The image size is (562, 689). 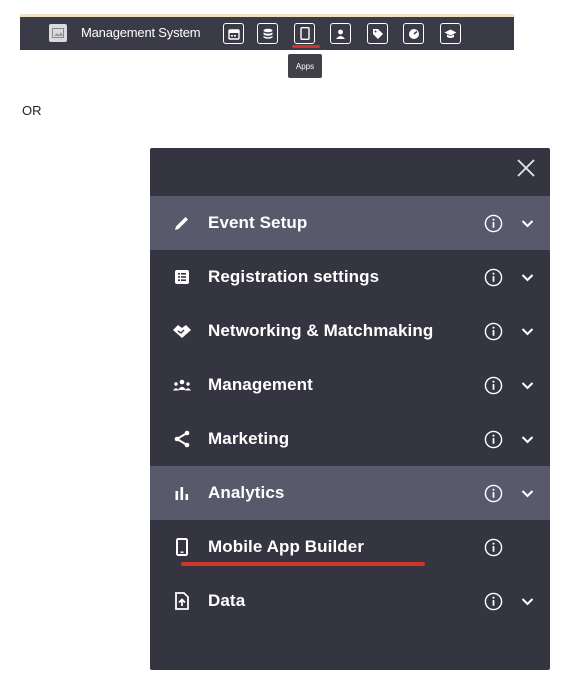 What do you see at coordinates (182, 601) in the screenshot?
I see `upload-file-icon` at bounding box center [182, 601].